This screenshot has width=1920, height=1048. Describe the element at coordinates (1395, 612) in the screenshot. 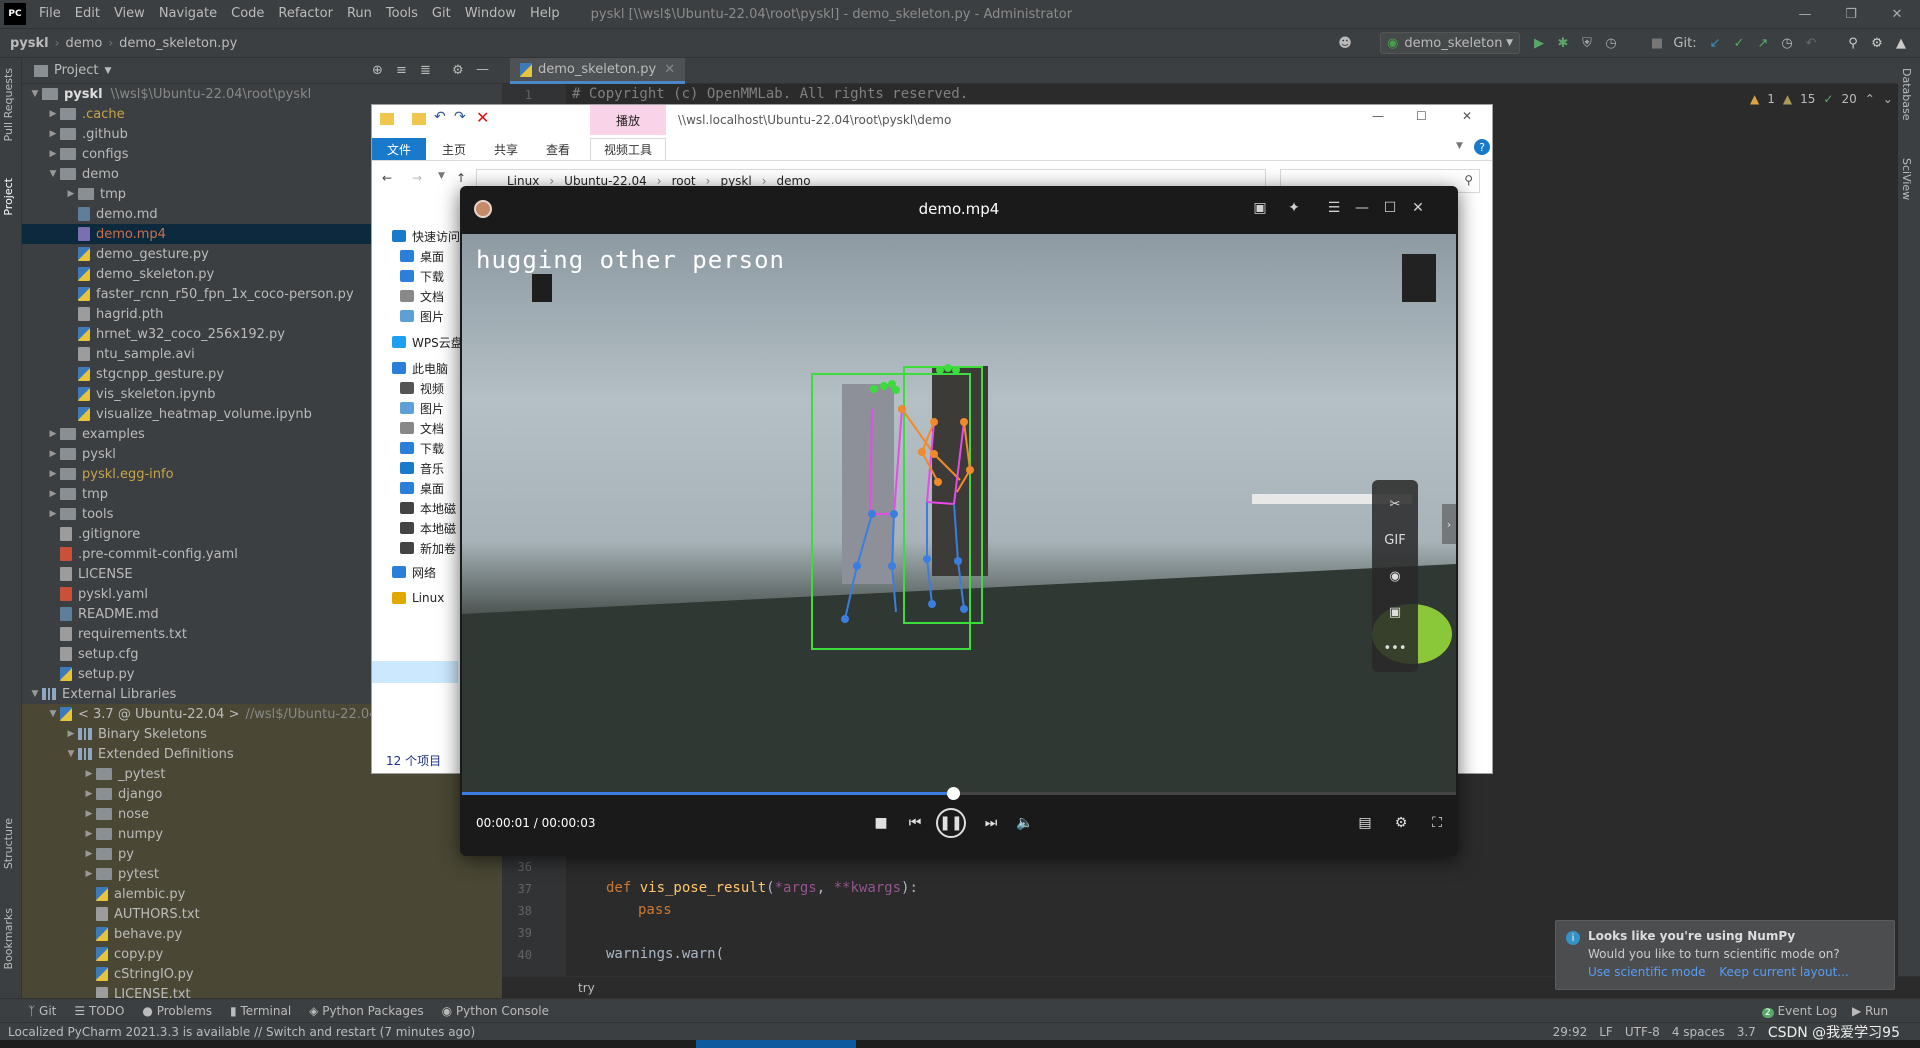

I see `screenshot-icon: ▣` at that location.